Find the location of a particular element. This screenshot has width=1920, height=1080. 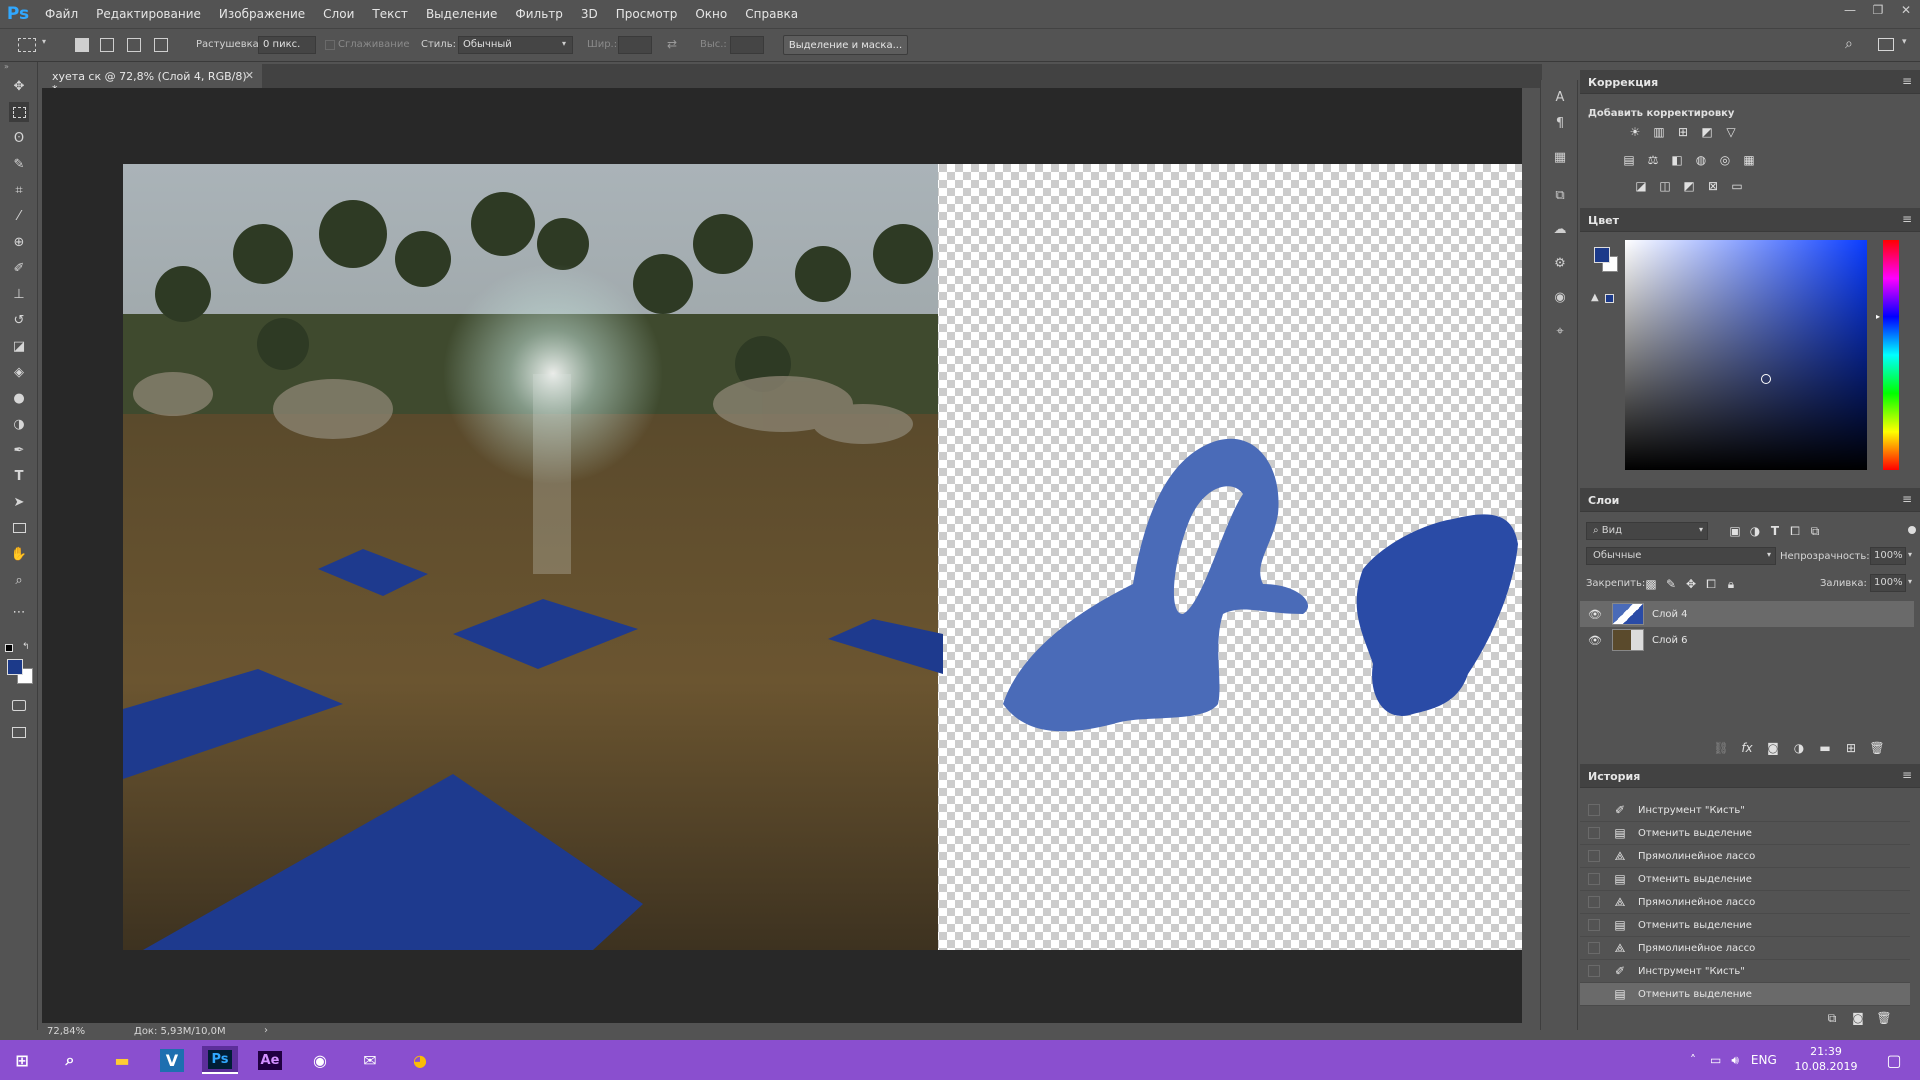

menu-view: Просмотр is located at coordinates (647, 14).